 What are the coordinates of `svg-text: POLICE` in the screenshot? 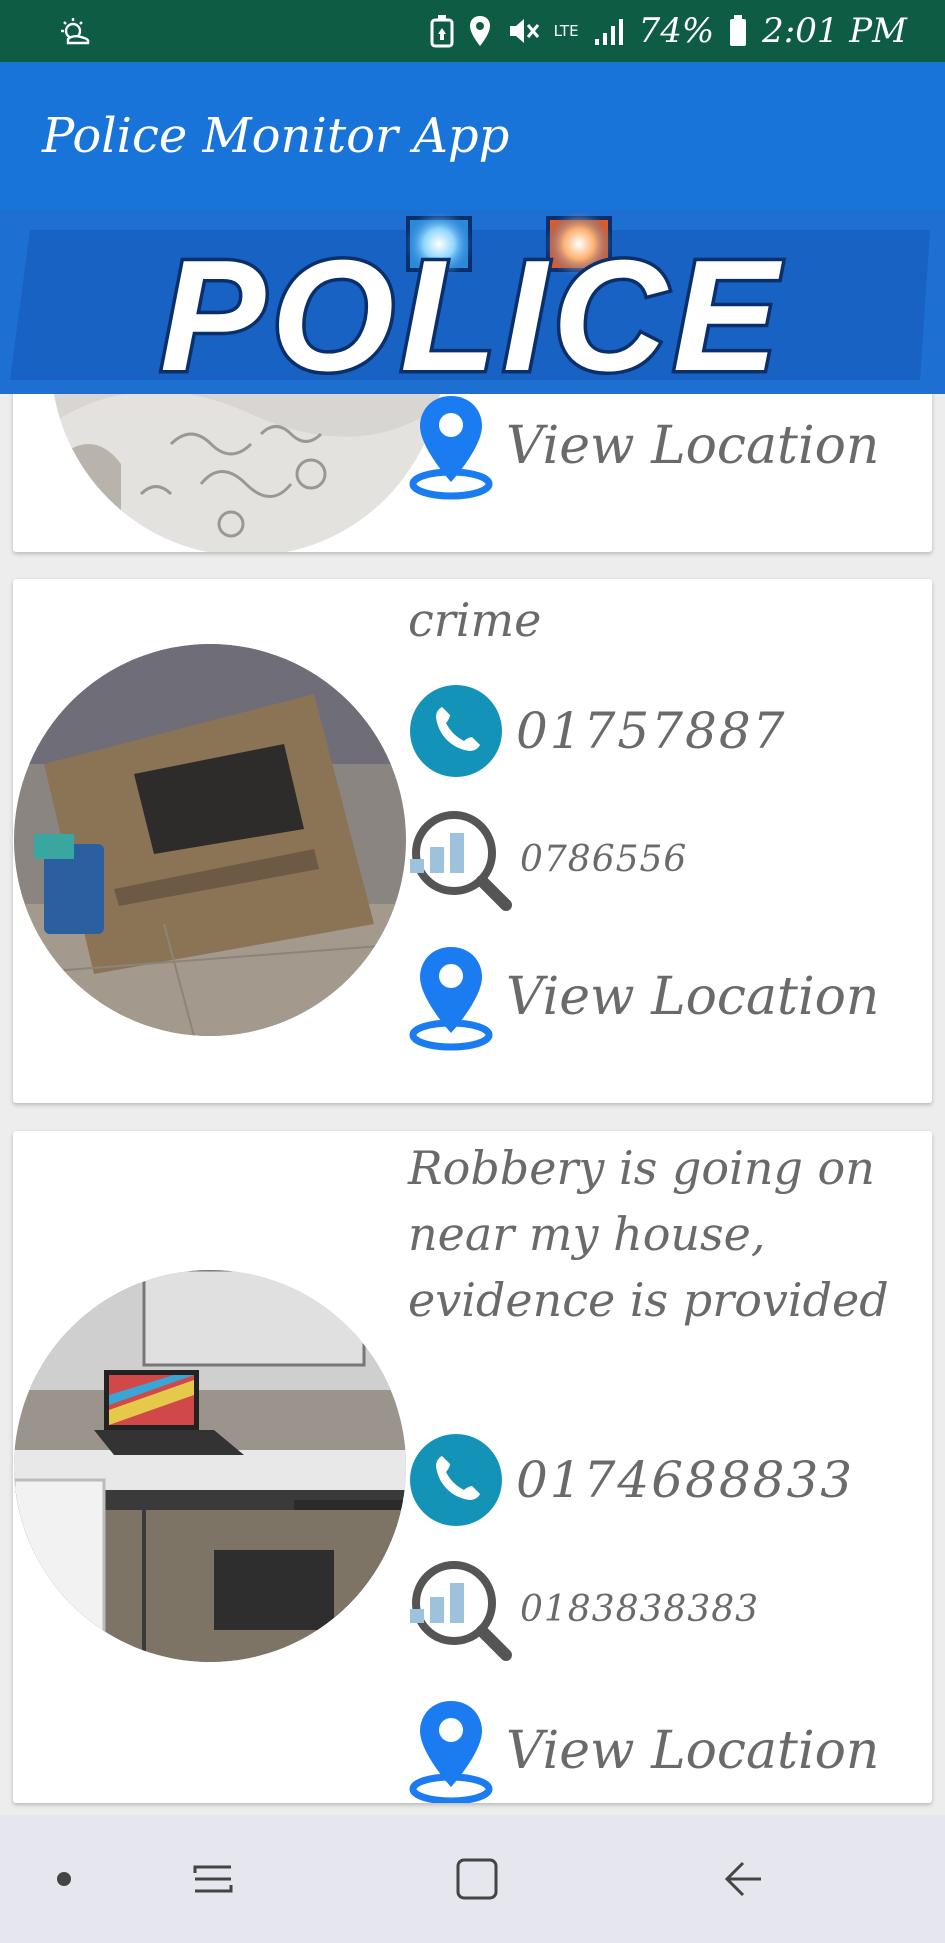 It's located at (472, 311).